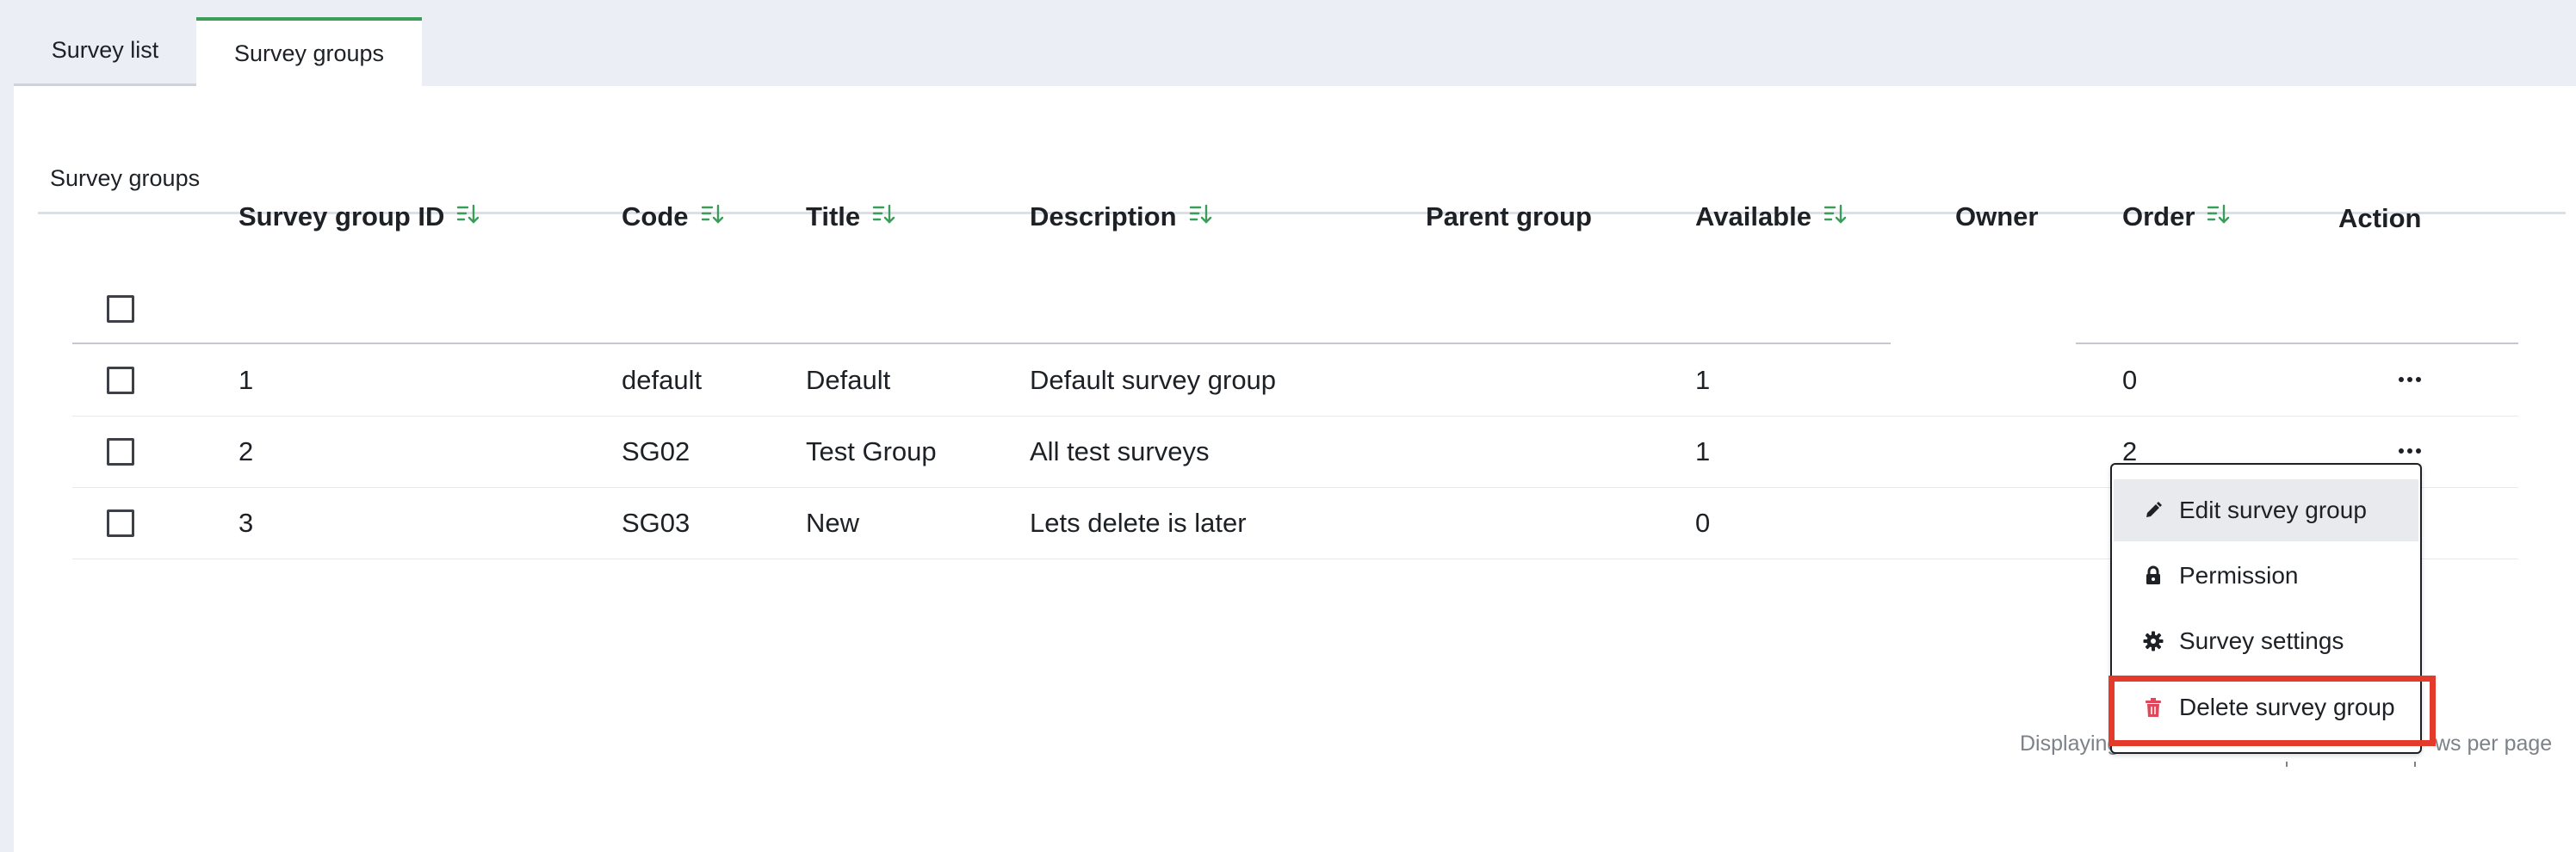 Image resolution: width=2576 pixels, height=852 pixels. What do you see at coordinates (2266, 510) in the screenshot?
I see `menu-item-edit-survey-group: Edit survey group` at bounding box center [2266, 510].